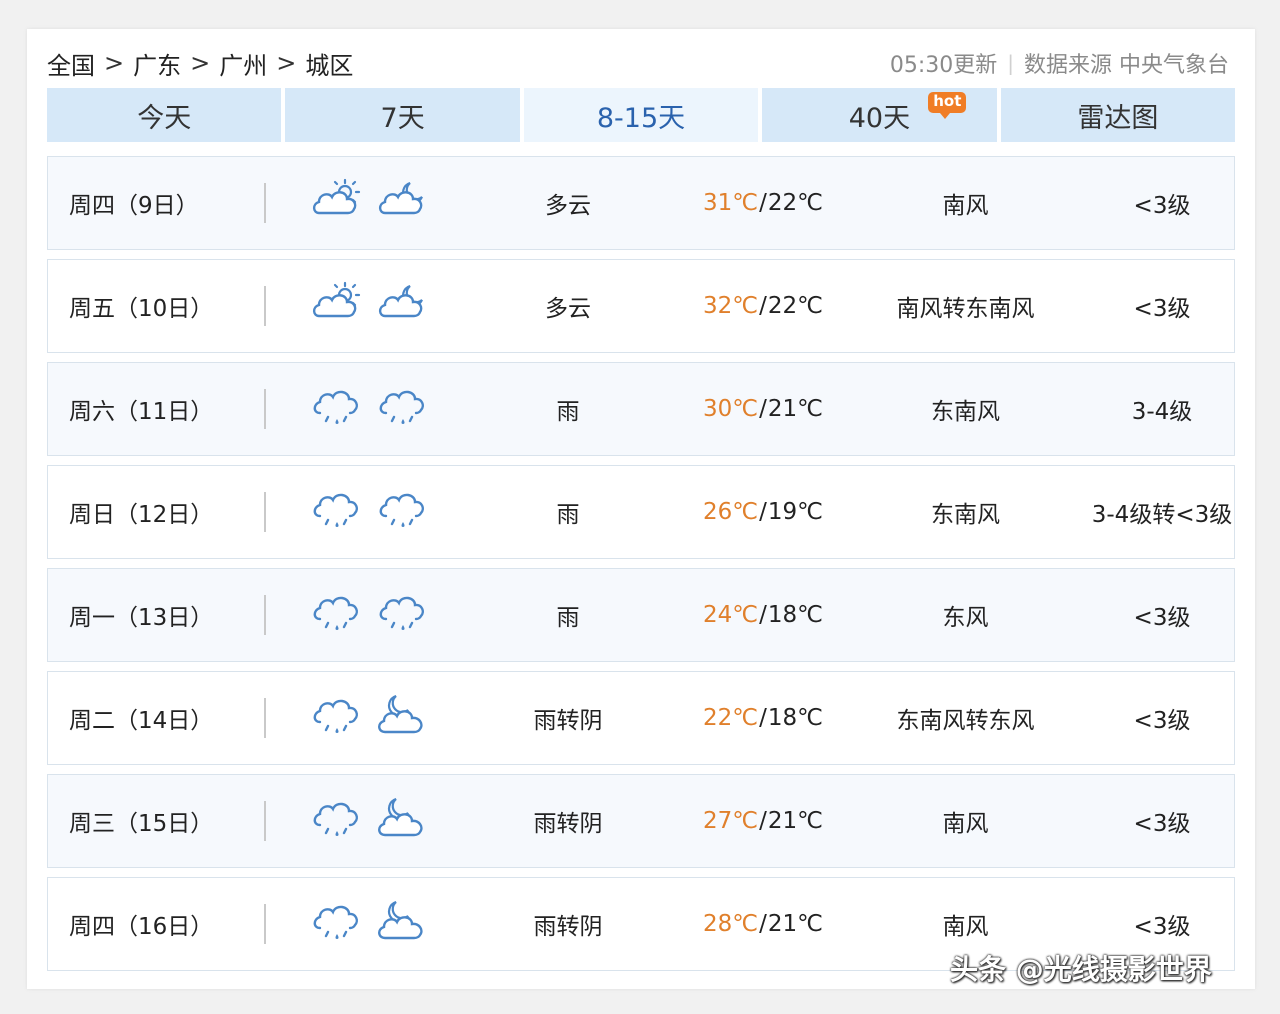 The height and width of the screenshot is (1014, 1280). Describe the element at coordinates (947, 105) in the screenshot. I see `hot-badge: hot` at that location.